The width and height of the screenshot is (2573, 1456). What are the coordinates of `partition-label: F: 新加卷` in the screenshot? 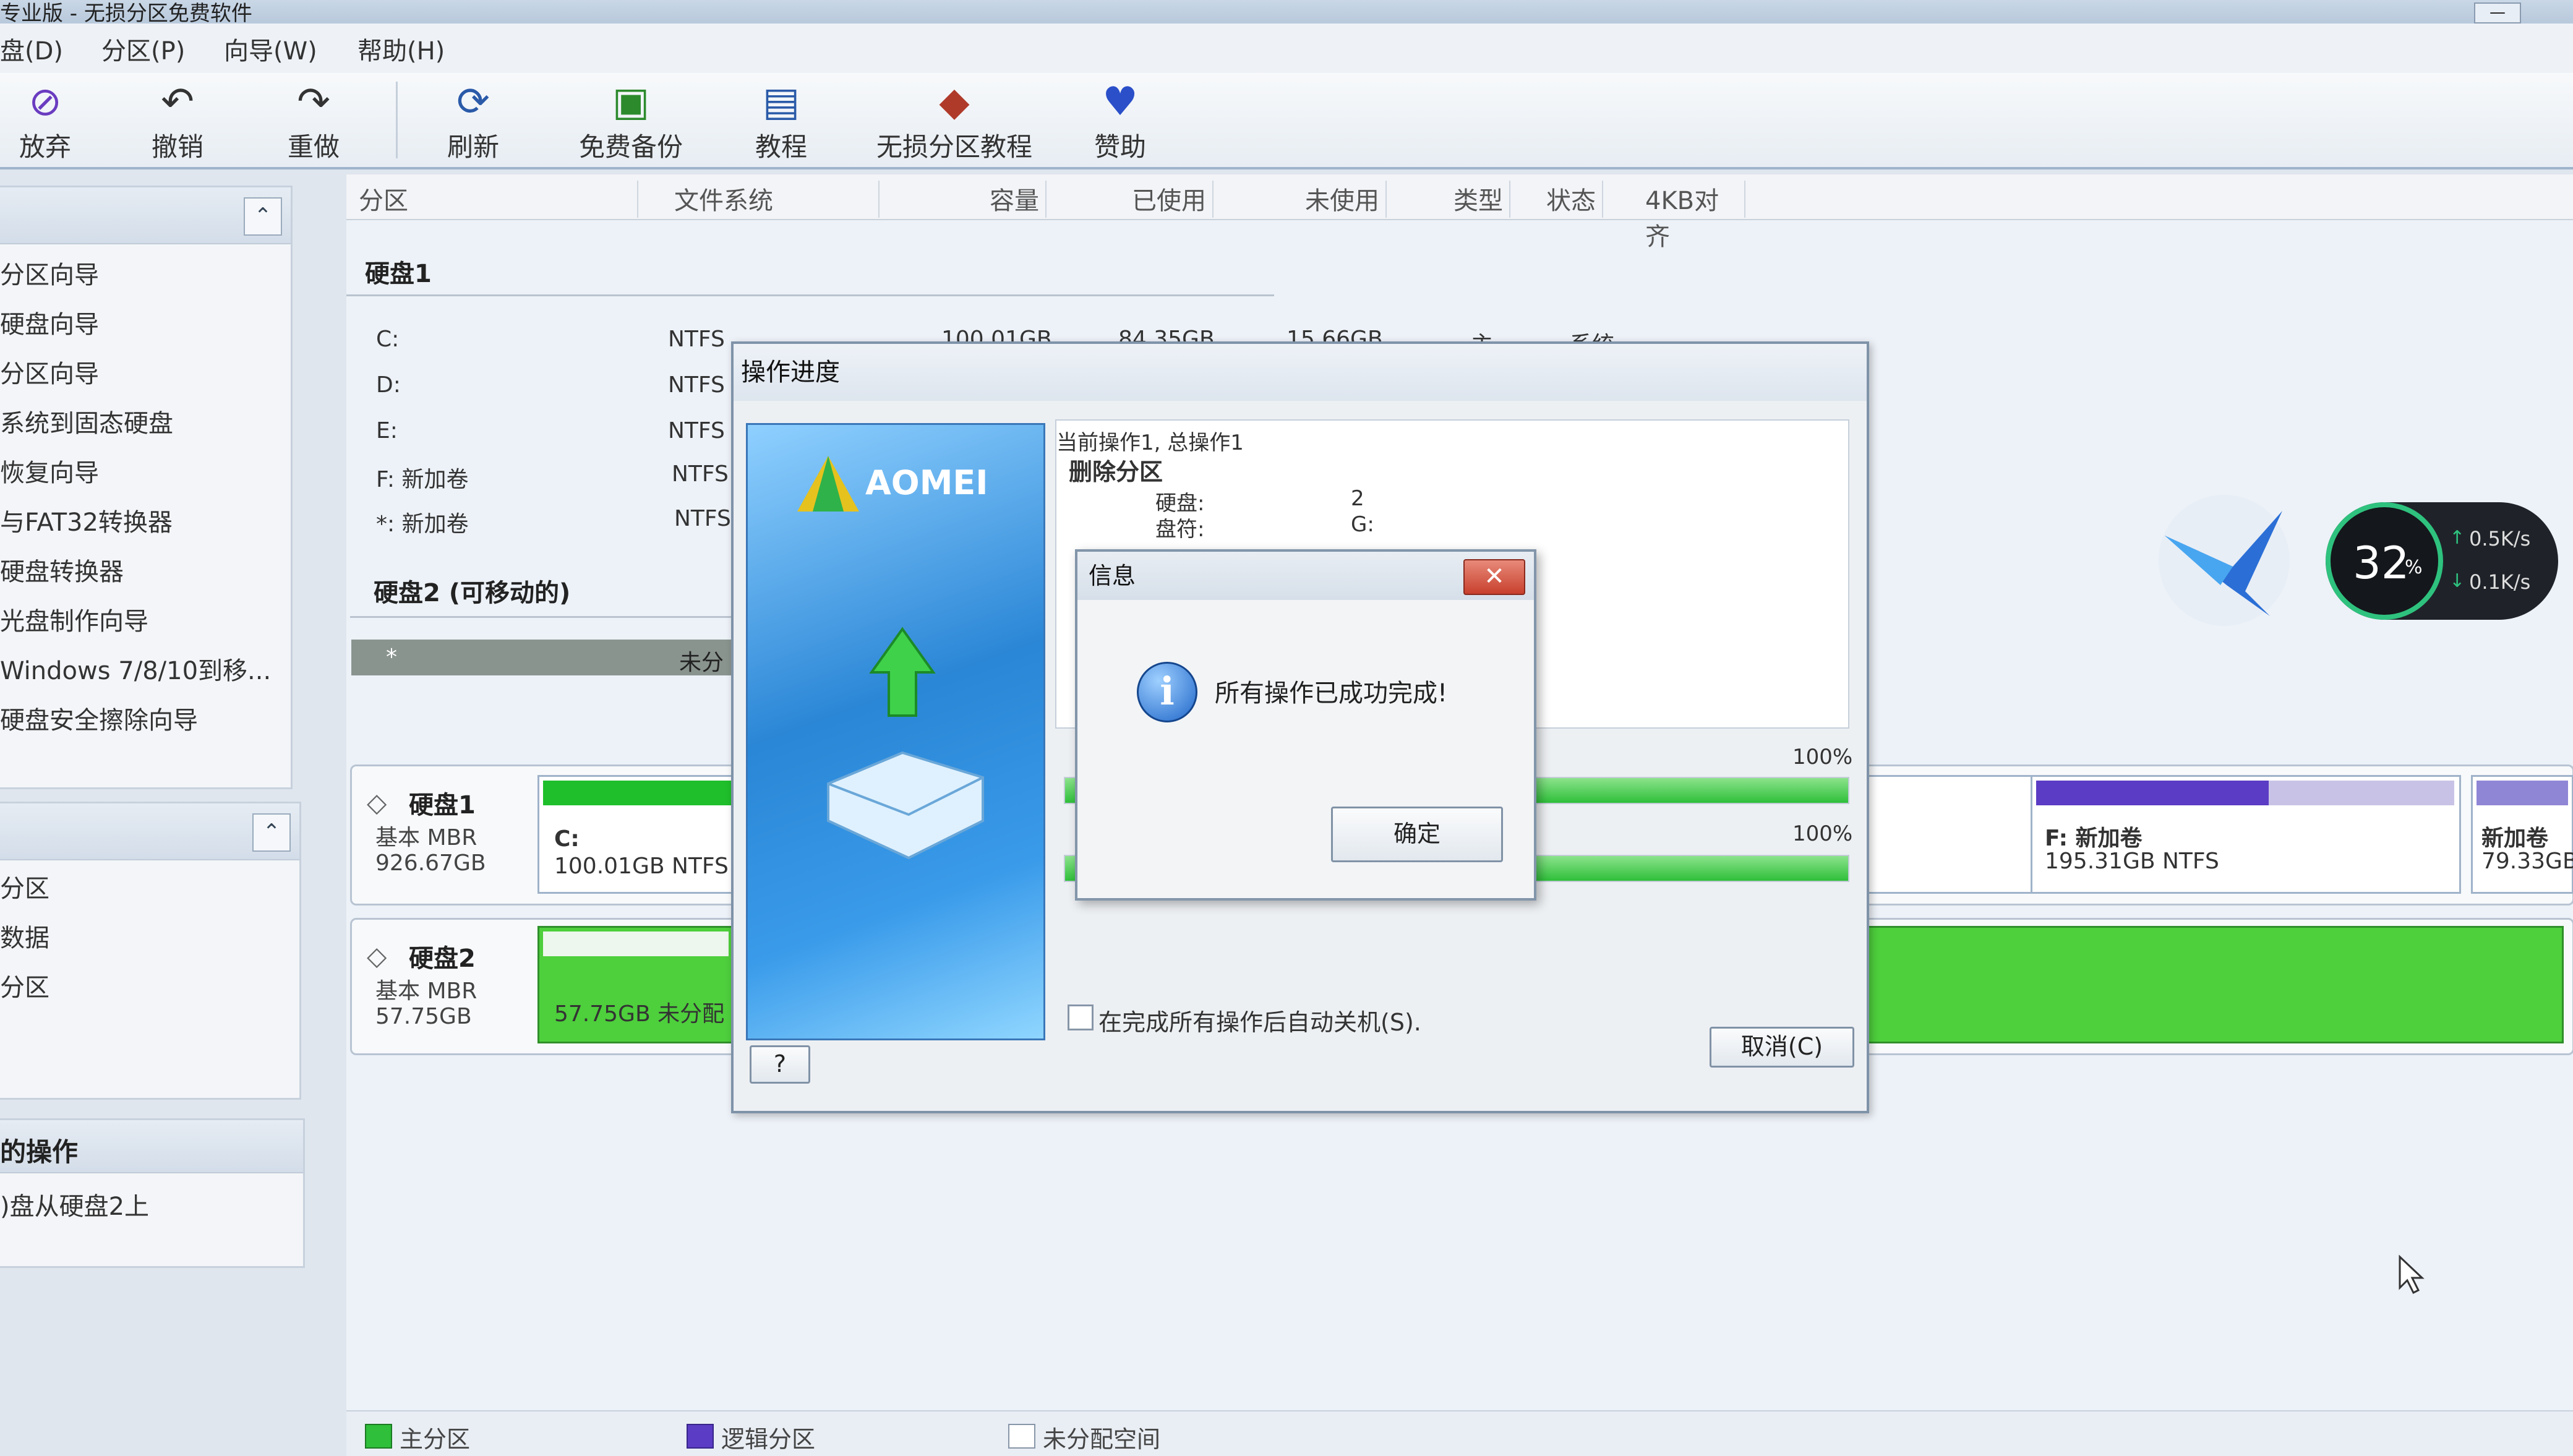 It's located at (2094, 839).